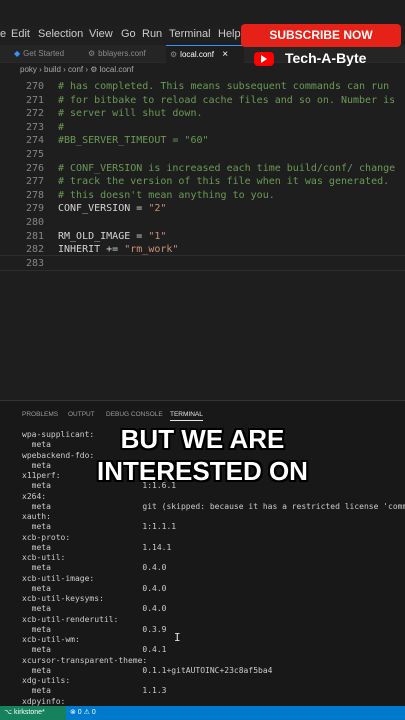 The width and height of the screenshot is (405, 720). Describe the element at coordinates (151, 250) in the screenshot. I see `code-string: "rm_work"` at that location.